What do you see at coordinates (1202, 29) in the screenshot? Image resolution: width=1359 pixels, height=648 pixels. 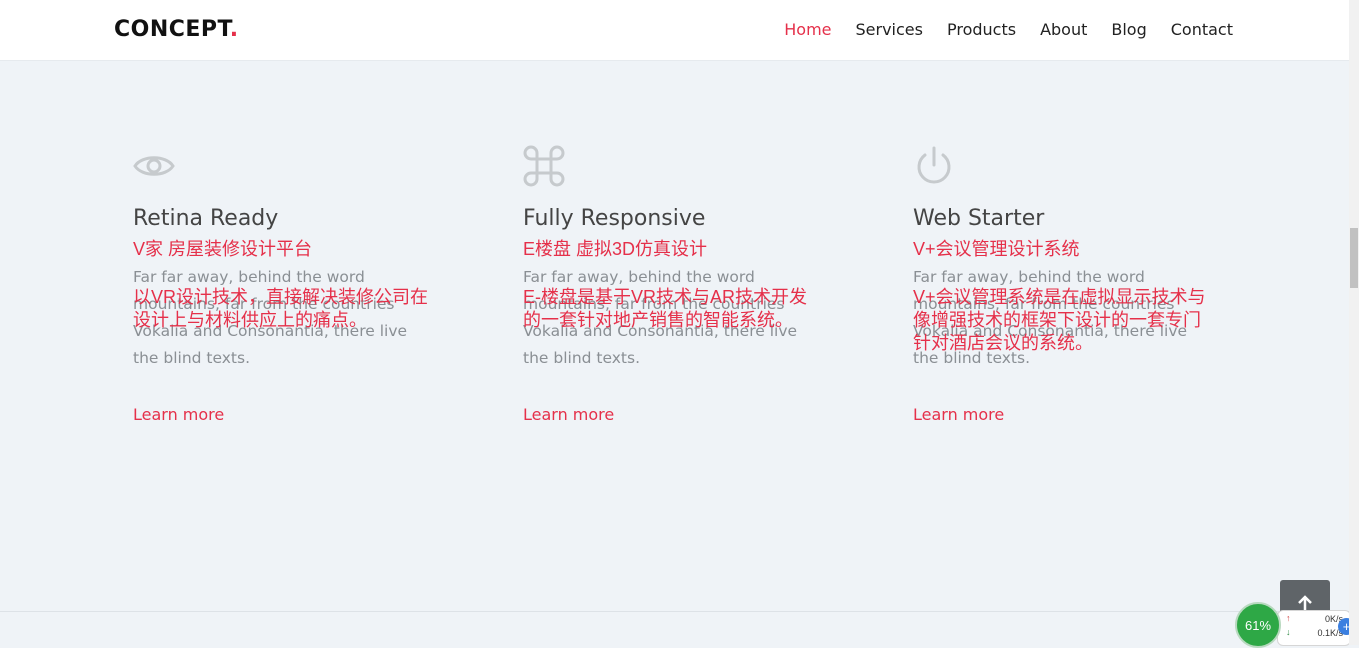 I see `nav-contact: Contact` at bounding box center [1202, 29].